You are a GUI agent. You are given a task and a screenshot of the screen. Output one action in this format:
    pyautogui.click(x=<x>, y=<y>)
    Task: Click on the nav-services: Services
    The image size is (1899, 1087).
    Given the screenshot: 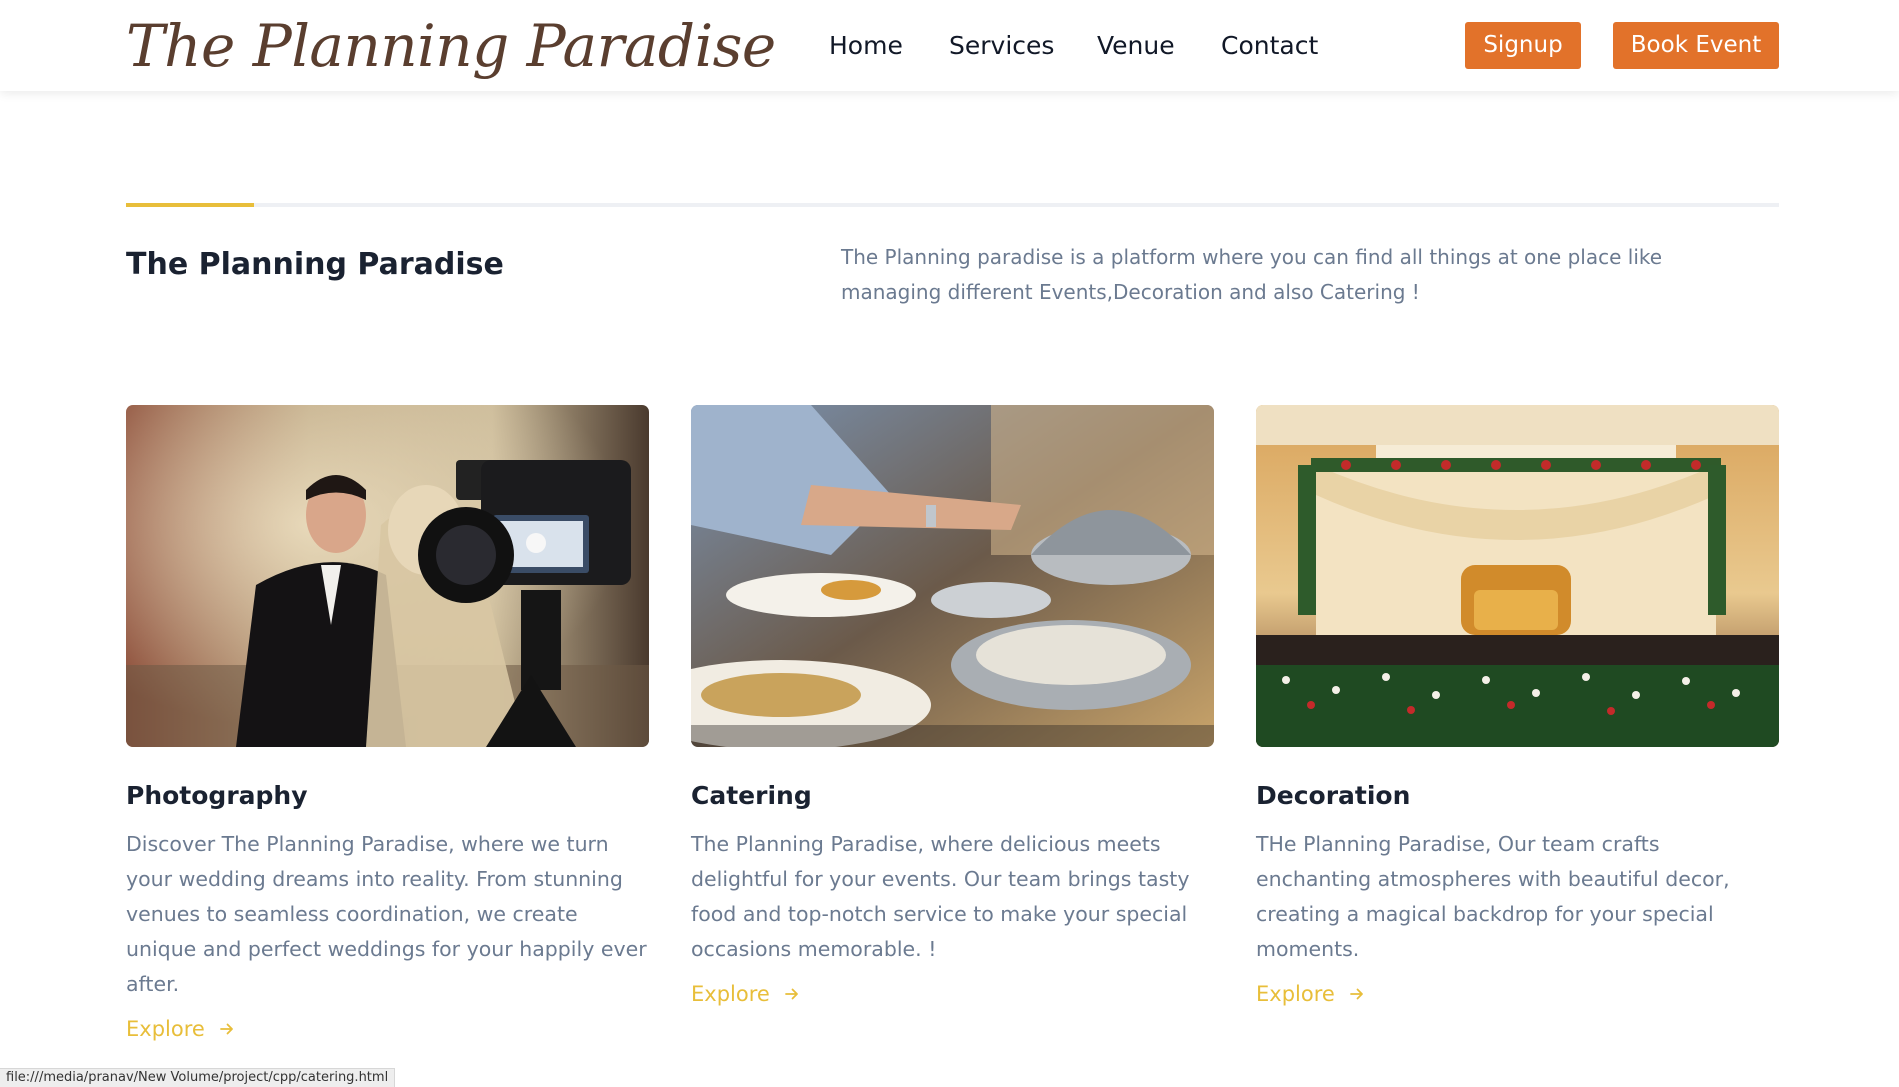 What is the action you would take?
    pyautogui.click(x=1001, y=46)
    